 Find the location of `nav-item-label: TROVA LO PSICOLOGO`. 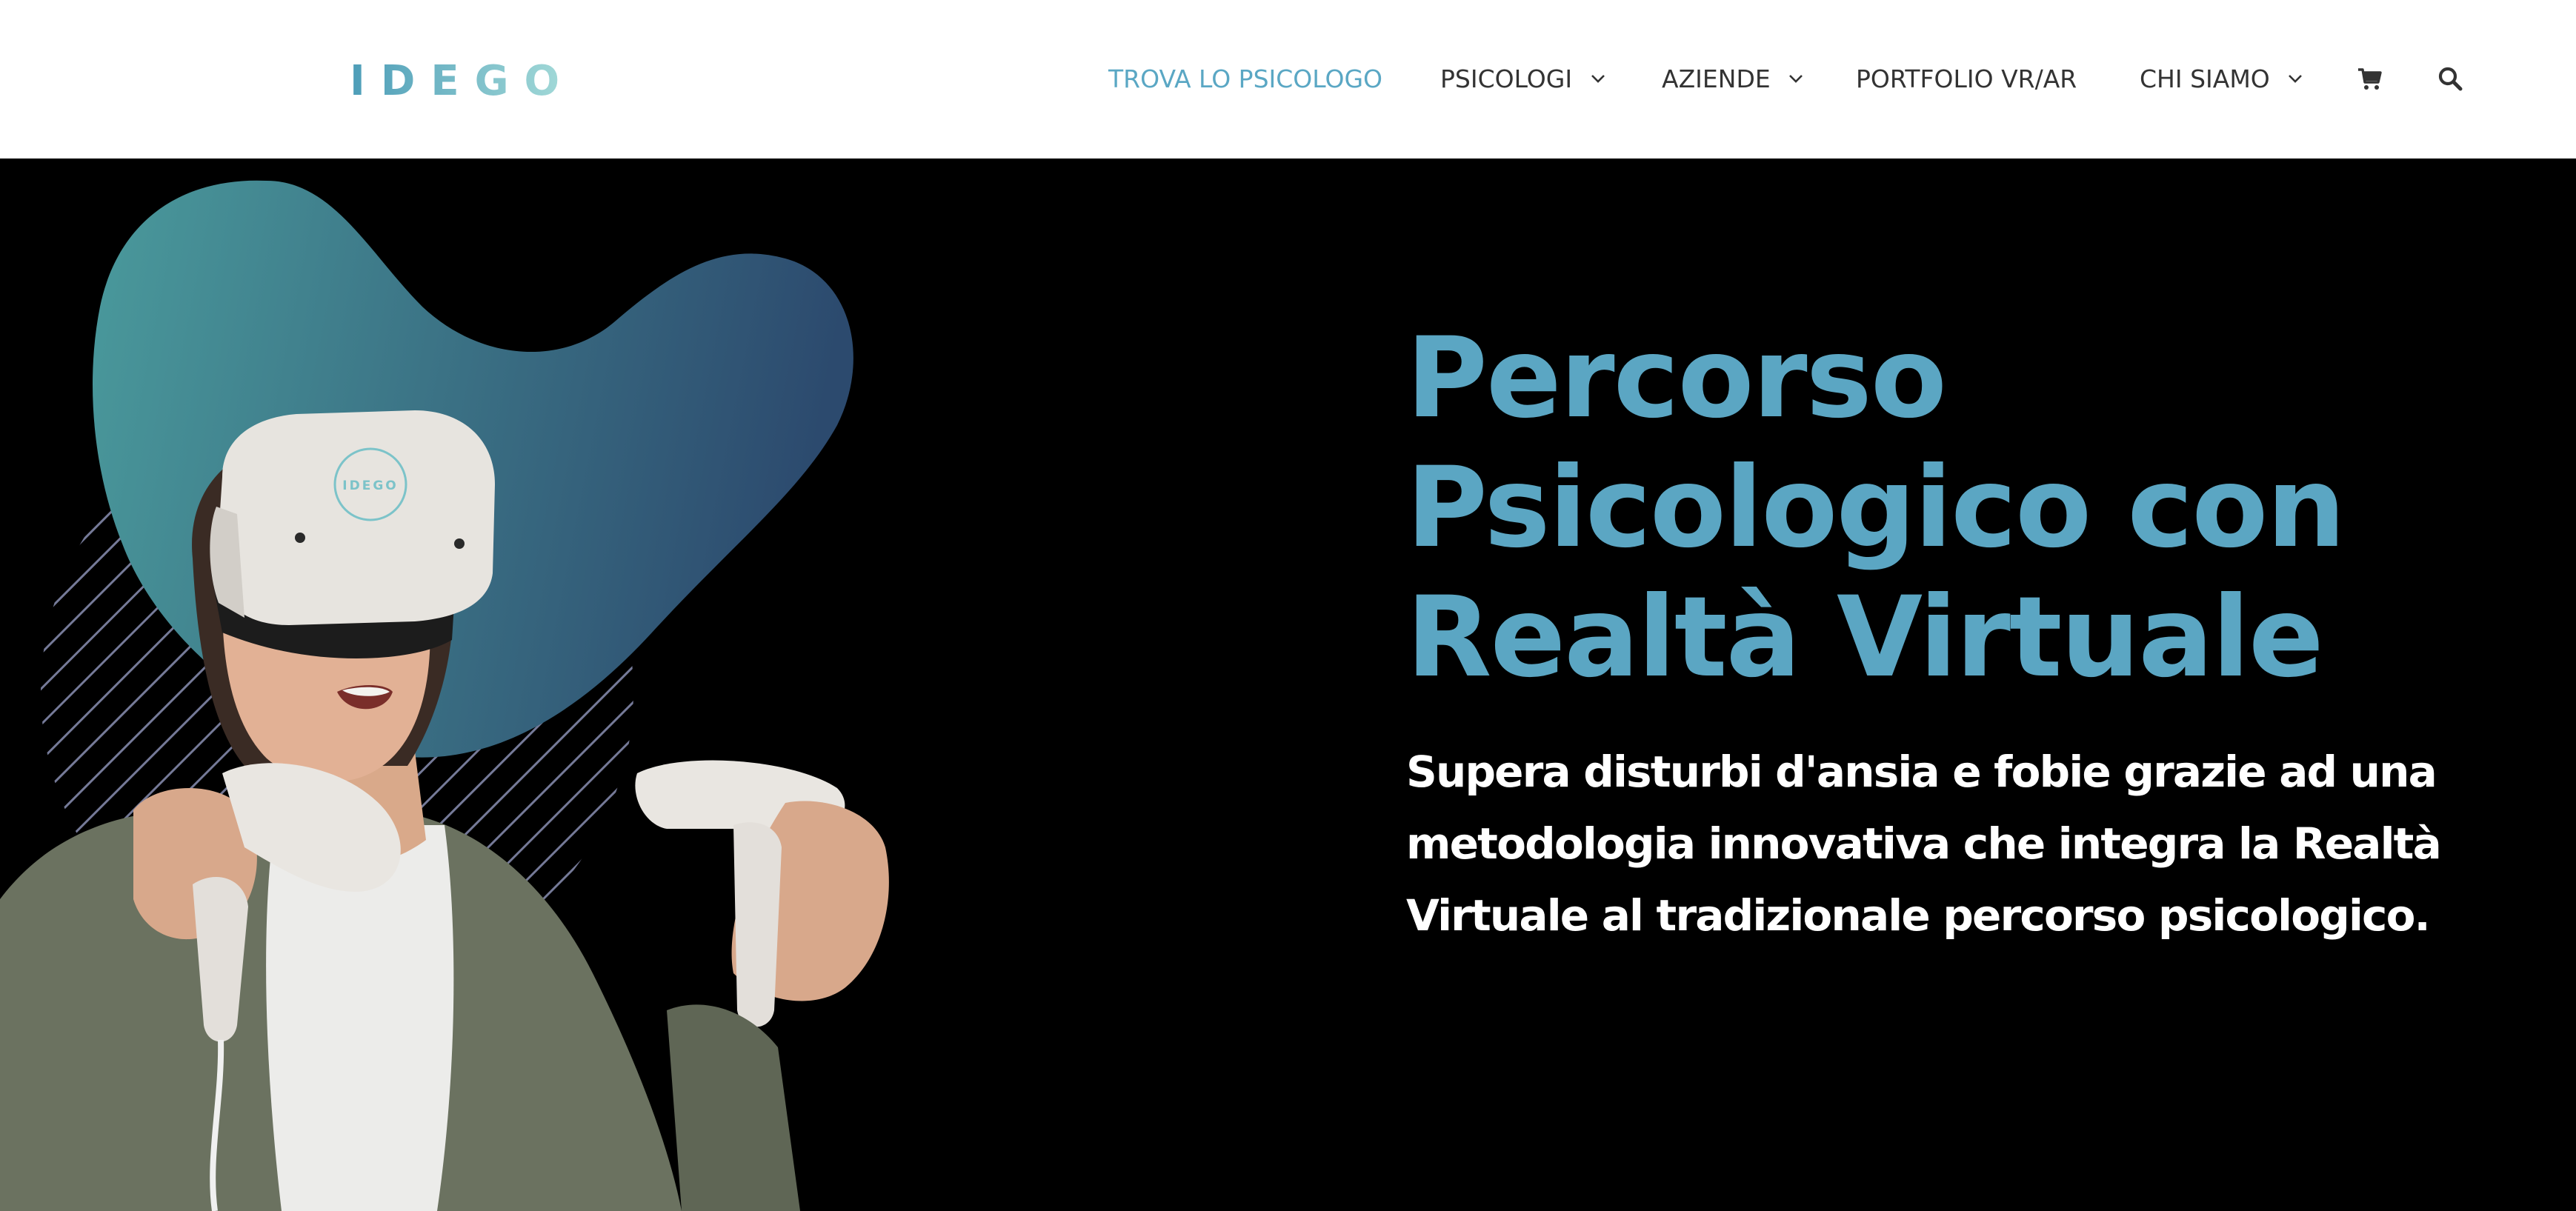

nav-item-label: TROVA LO PSICOLOGO is located at coordinates (1245, 78).